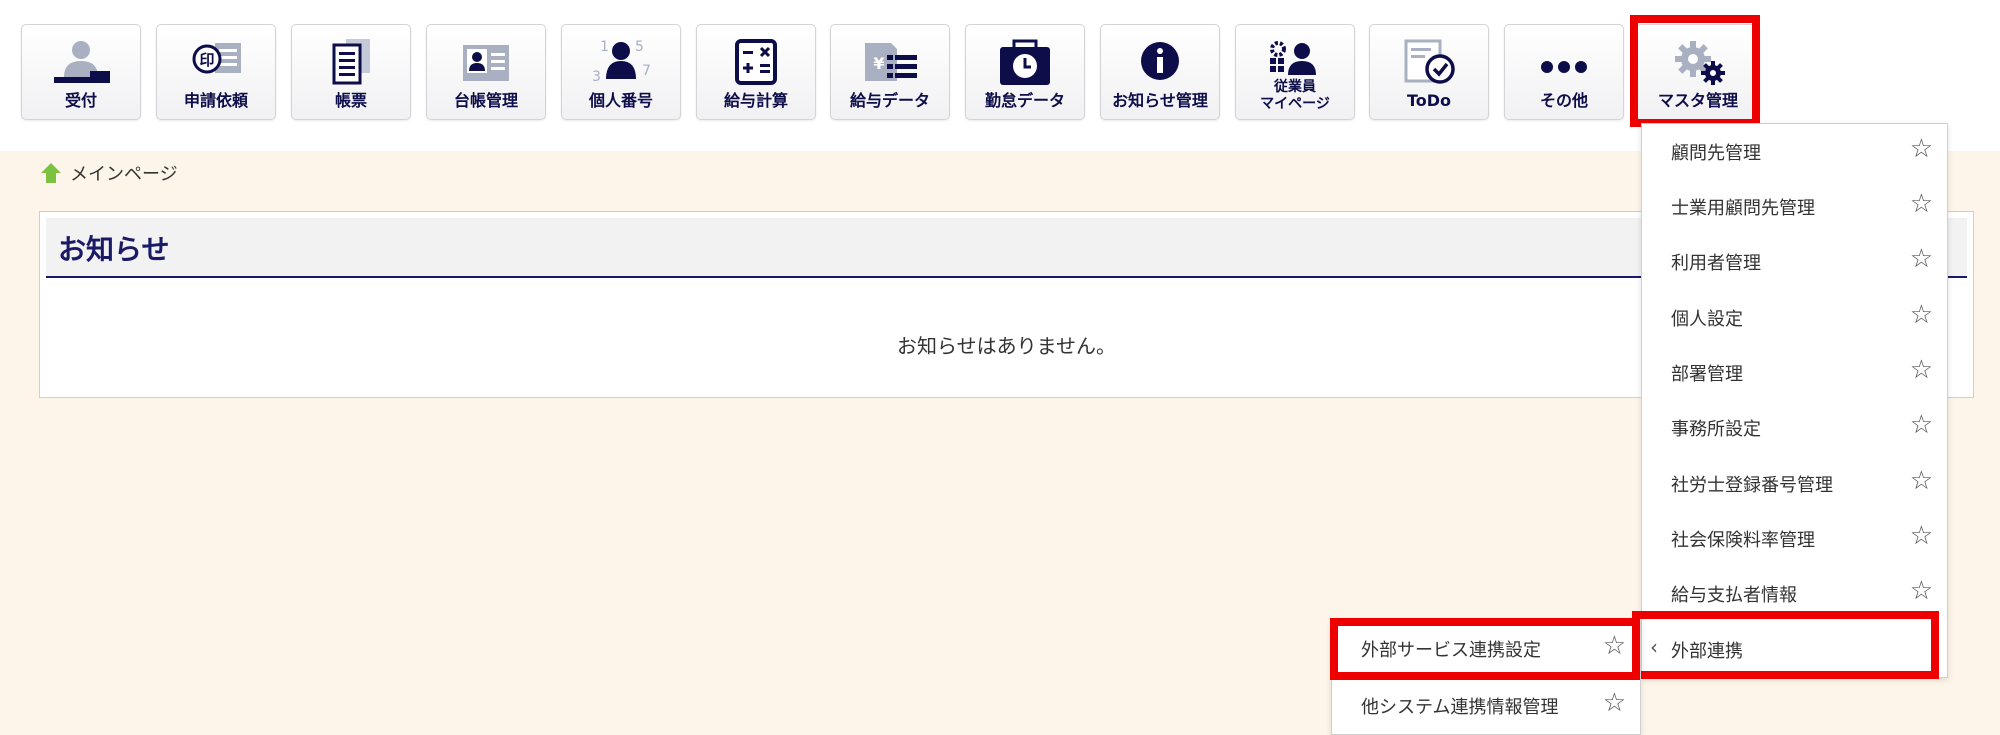 The width and height of the screenshot is (2000, 735). Describe the element at coordinates (351, 63) in the screenshot. I see `forms-icon` at that location.